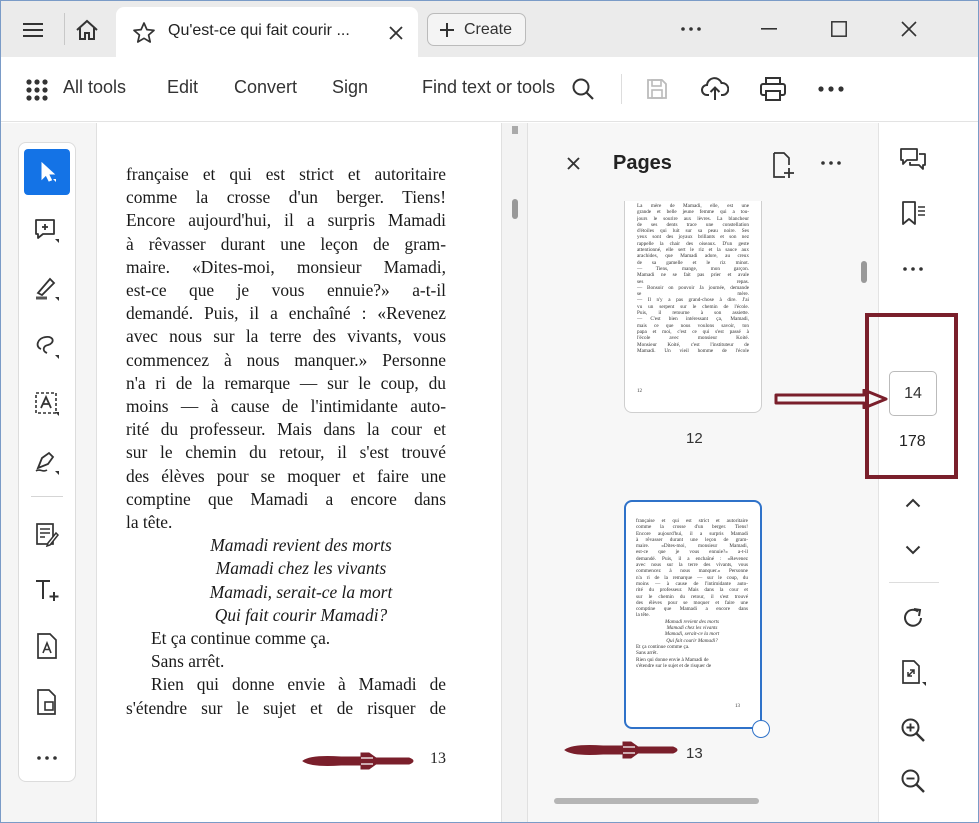  I want to click on sign-pen-icon, so click(47, 462).